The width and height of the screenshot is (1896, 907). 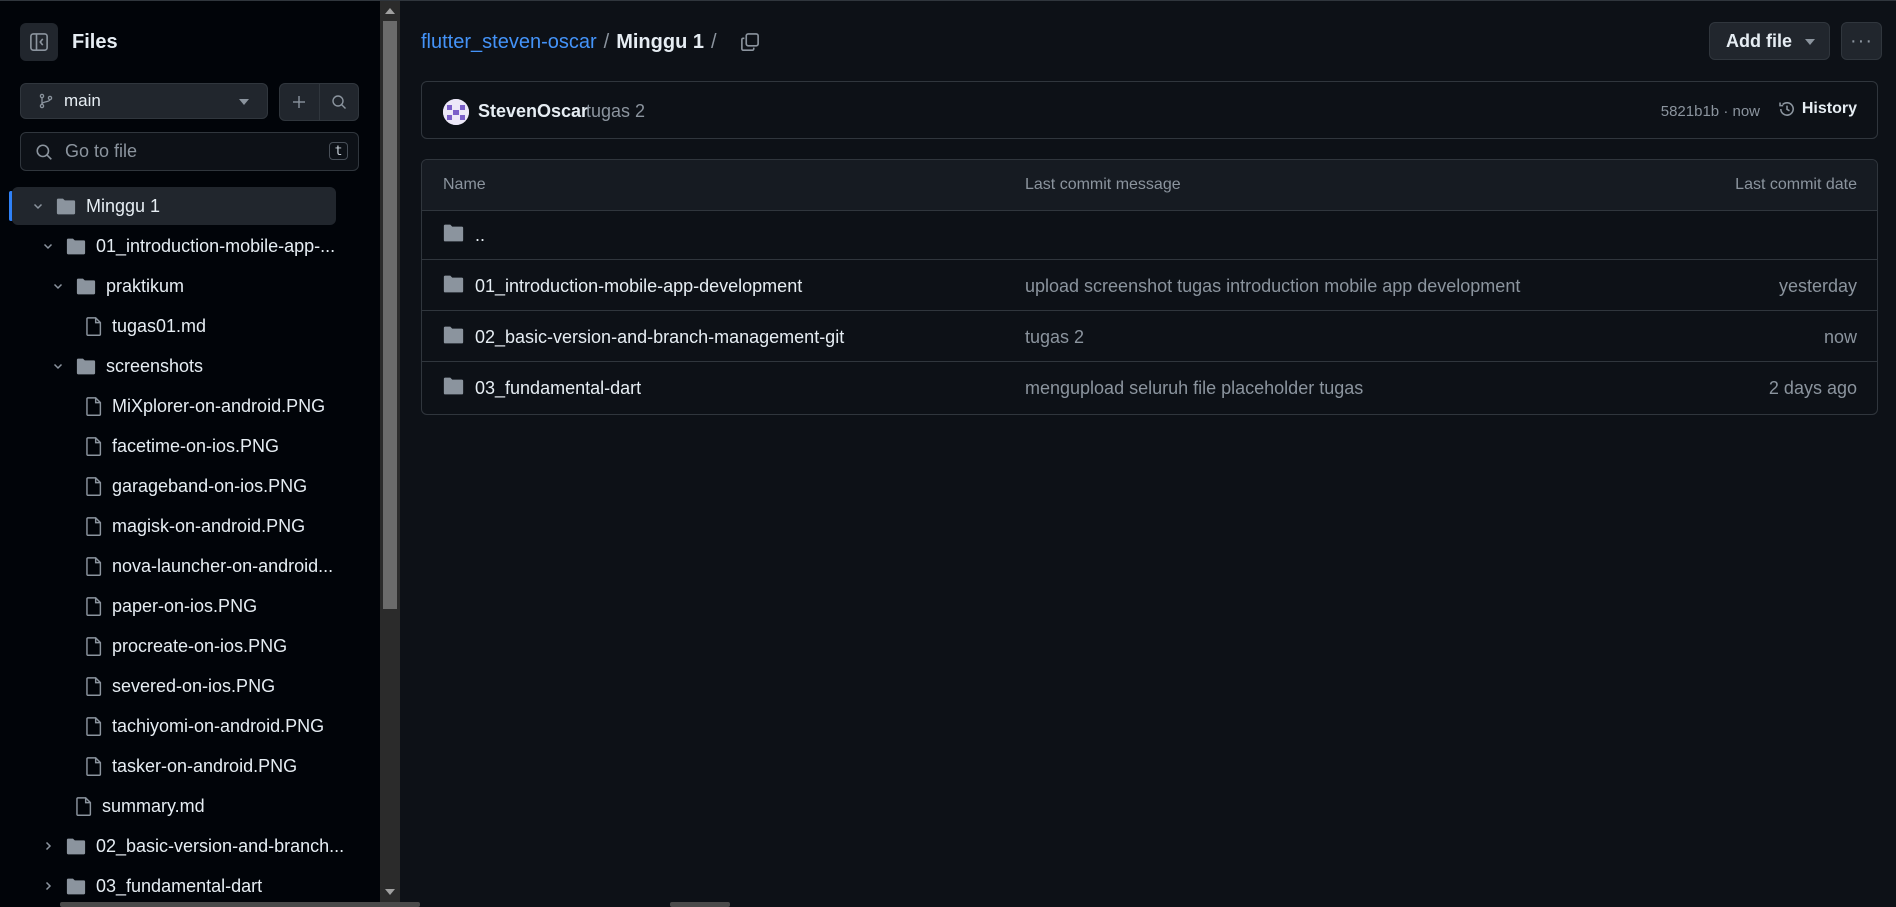 I want to click on tree-item-label: summary.md, so click(x=153, y=805).